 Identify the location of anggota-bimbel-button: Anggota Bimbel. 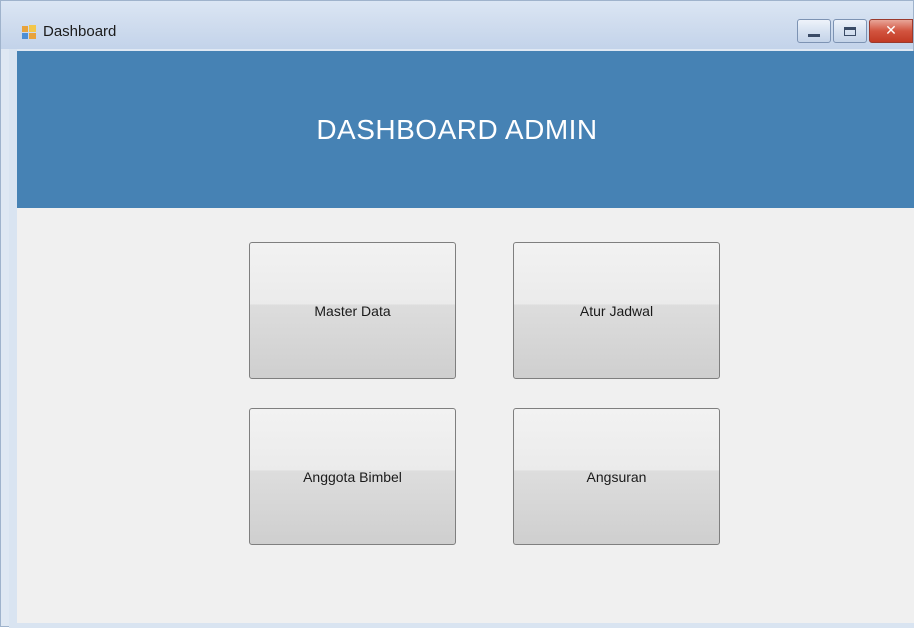
(352, 476).